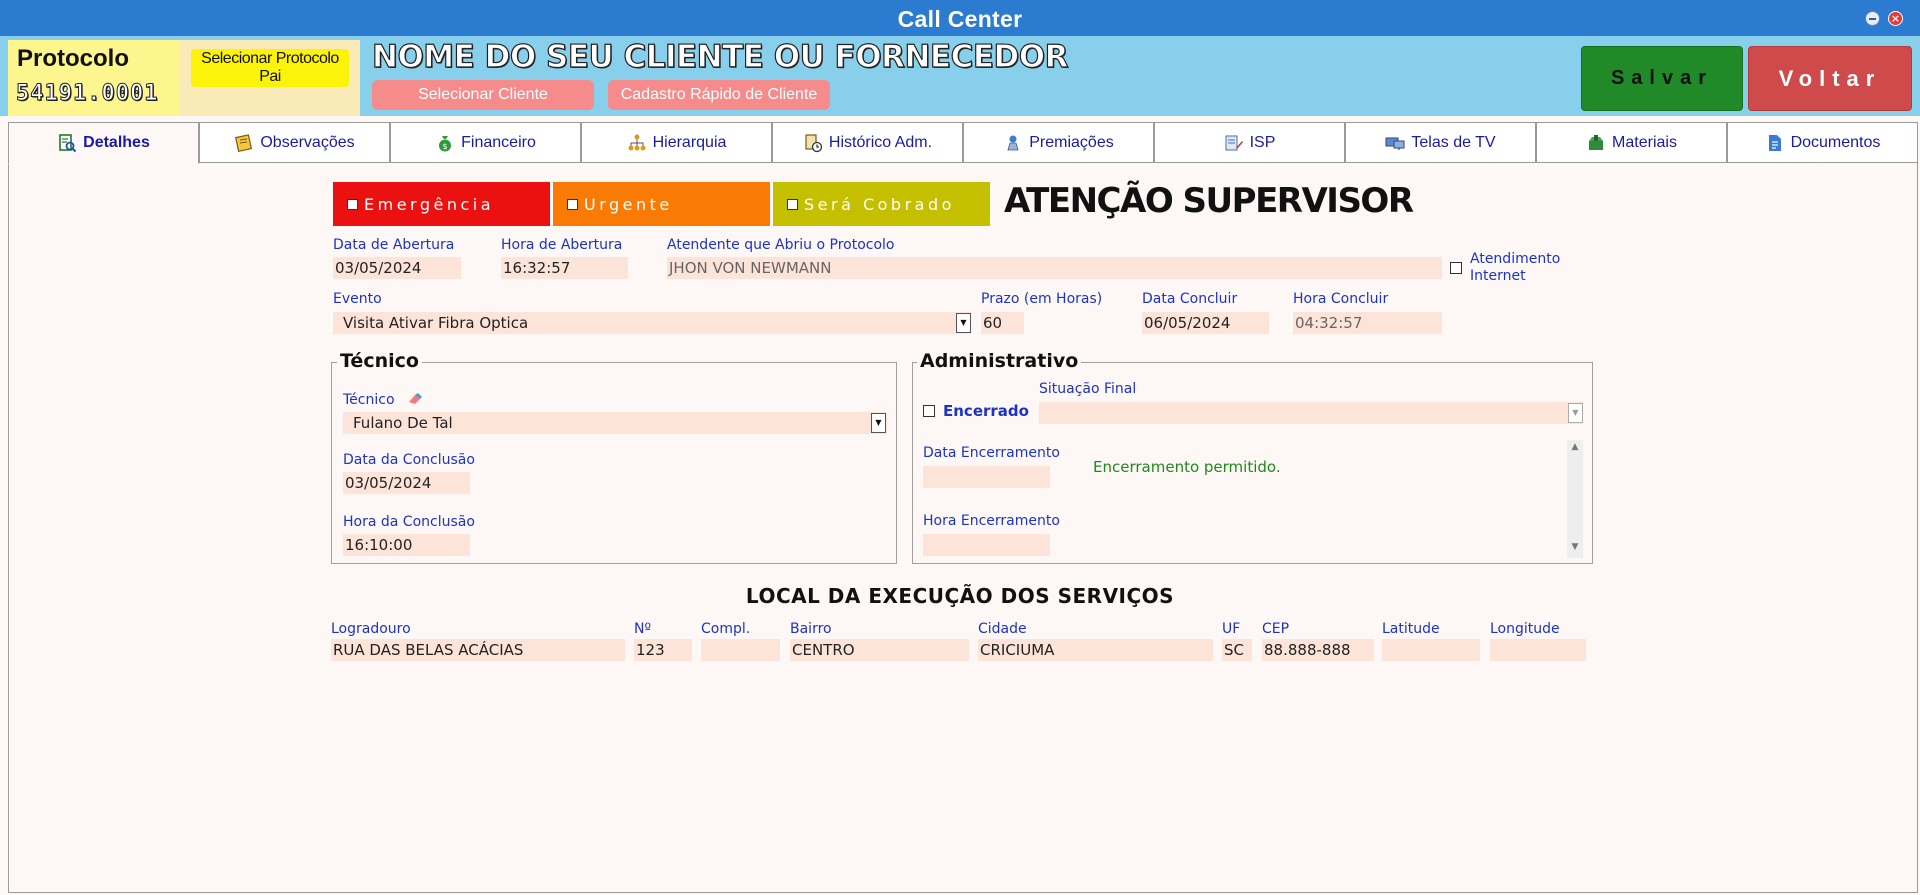  I want to click on data-abertura-label: Data de Abertura, so click(394, 245).